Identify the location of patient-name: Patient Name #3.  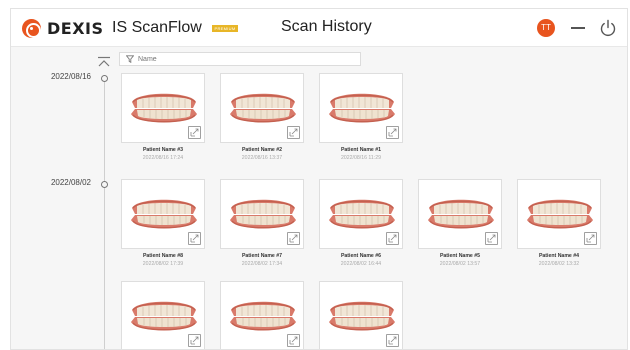
(163, 150).